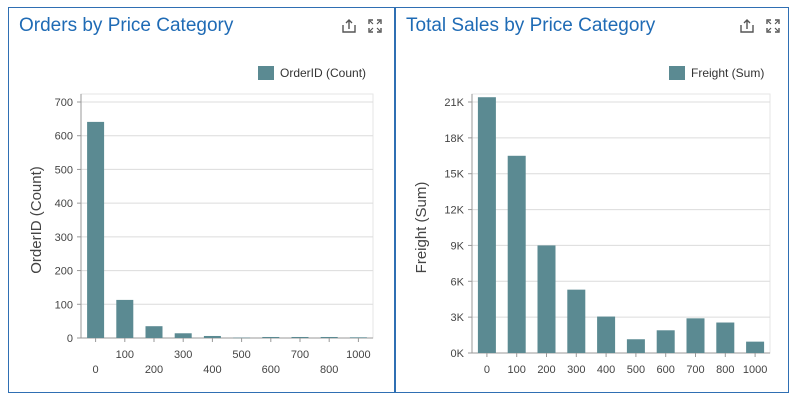  I want to click on y-axis-label: OrderID (Count), so click(36, 220).